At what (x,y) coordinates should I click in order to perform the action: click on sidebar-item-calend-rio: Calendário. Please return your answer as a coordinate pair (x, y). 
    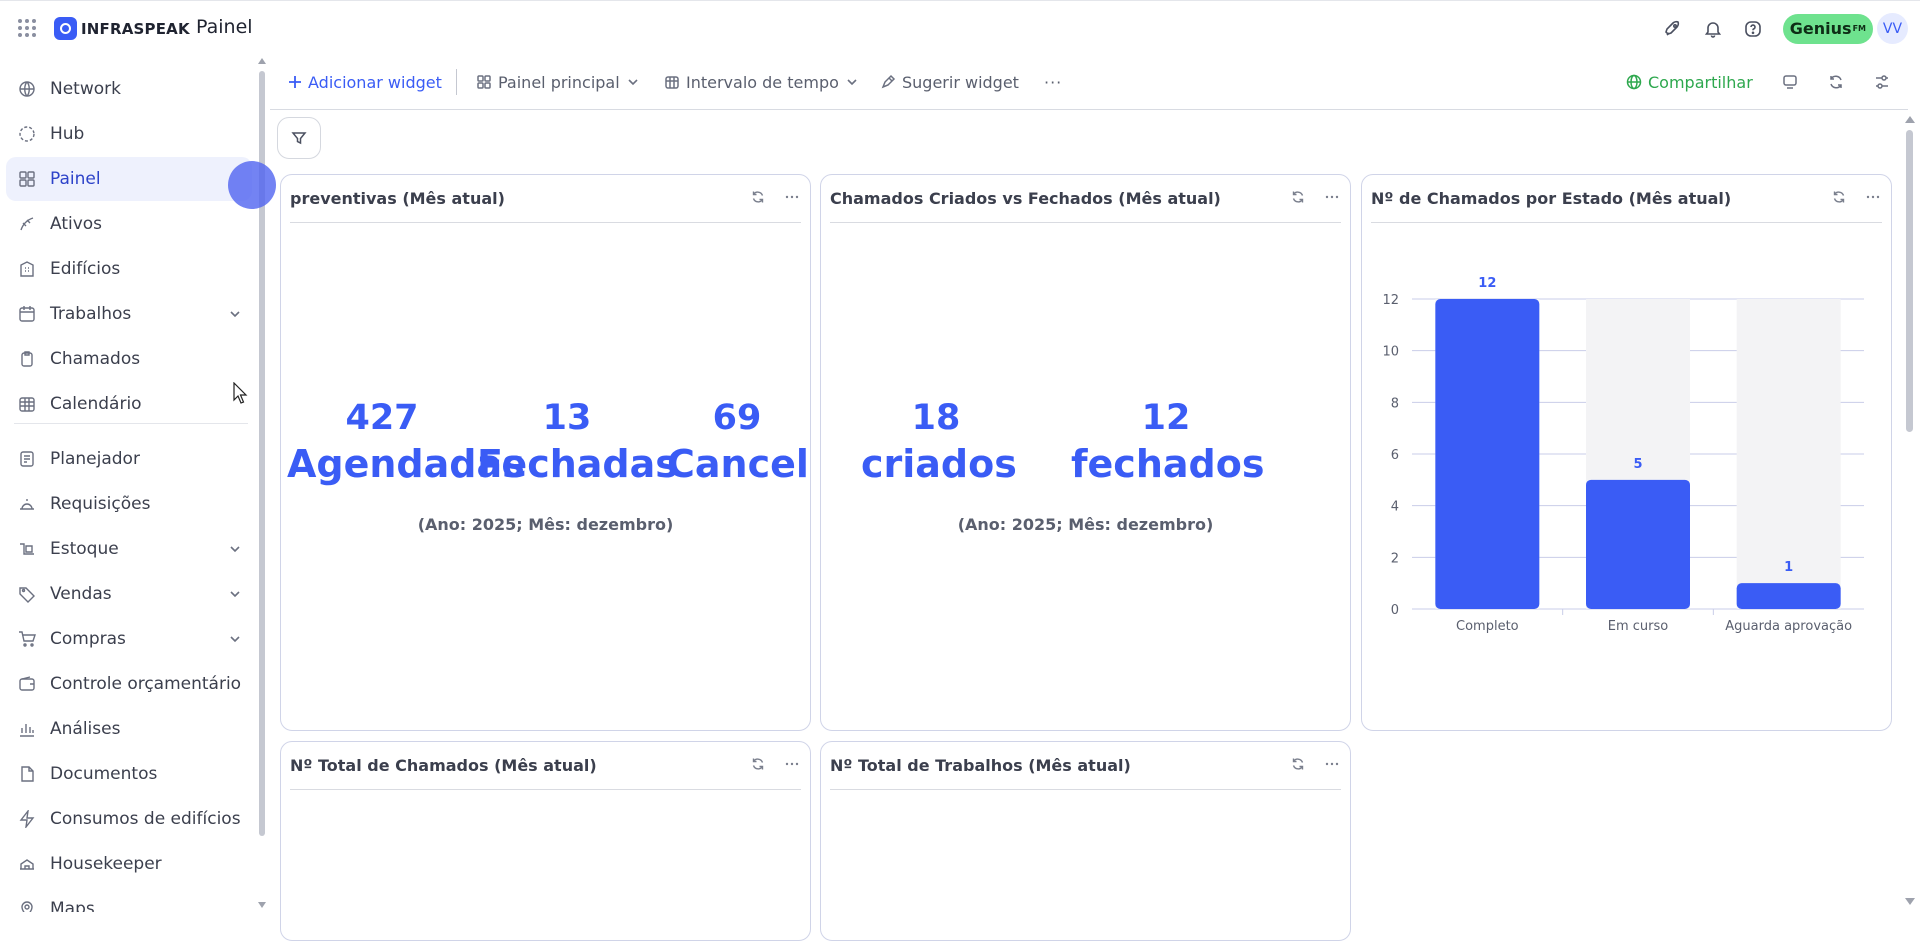
    Looking at the image, I should click on (129, 404).